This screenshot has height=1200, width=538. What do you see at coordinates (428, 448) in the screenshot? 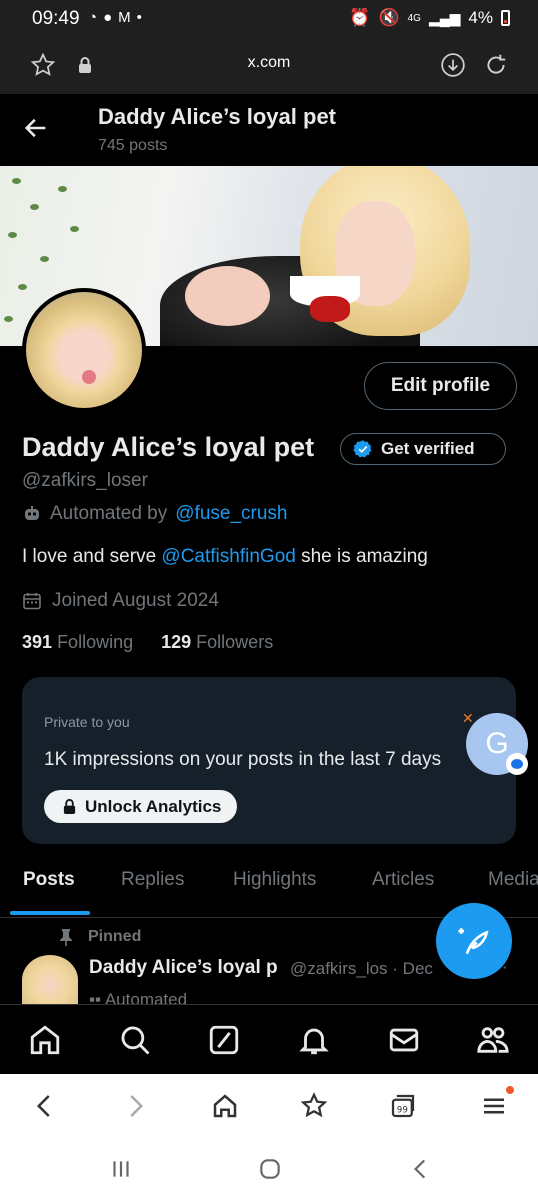
I see `get-verified-label: Get verified` at bounding box center [428, 448].